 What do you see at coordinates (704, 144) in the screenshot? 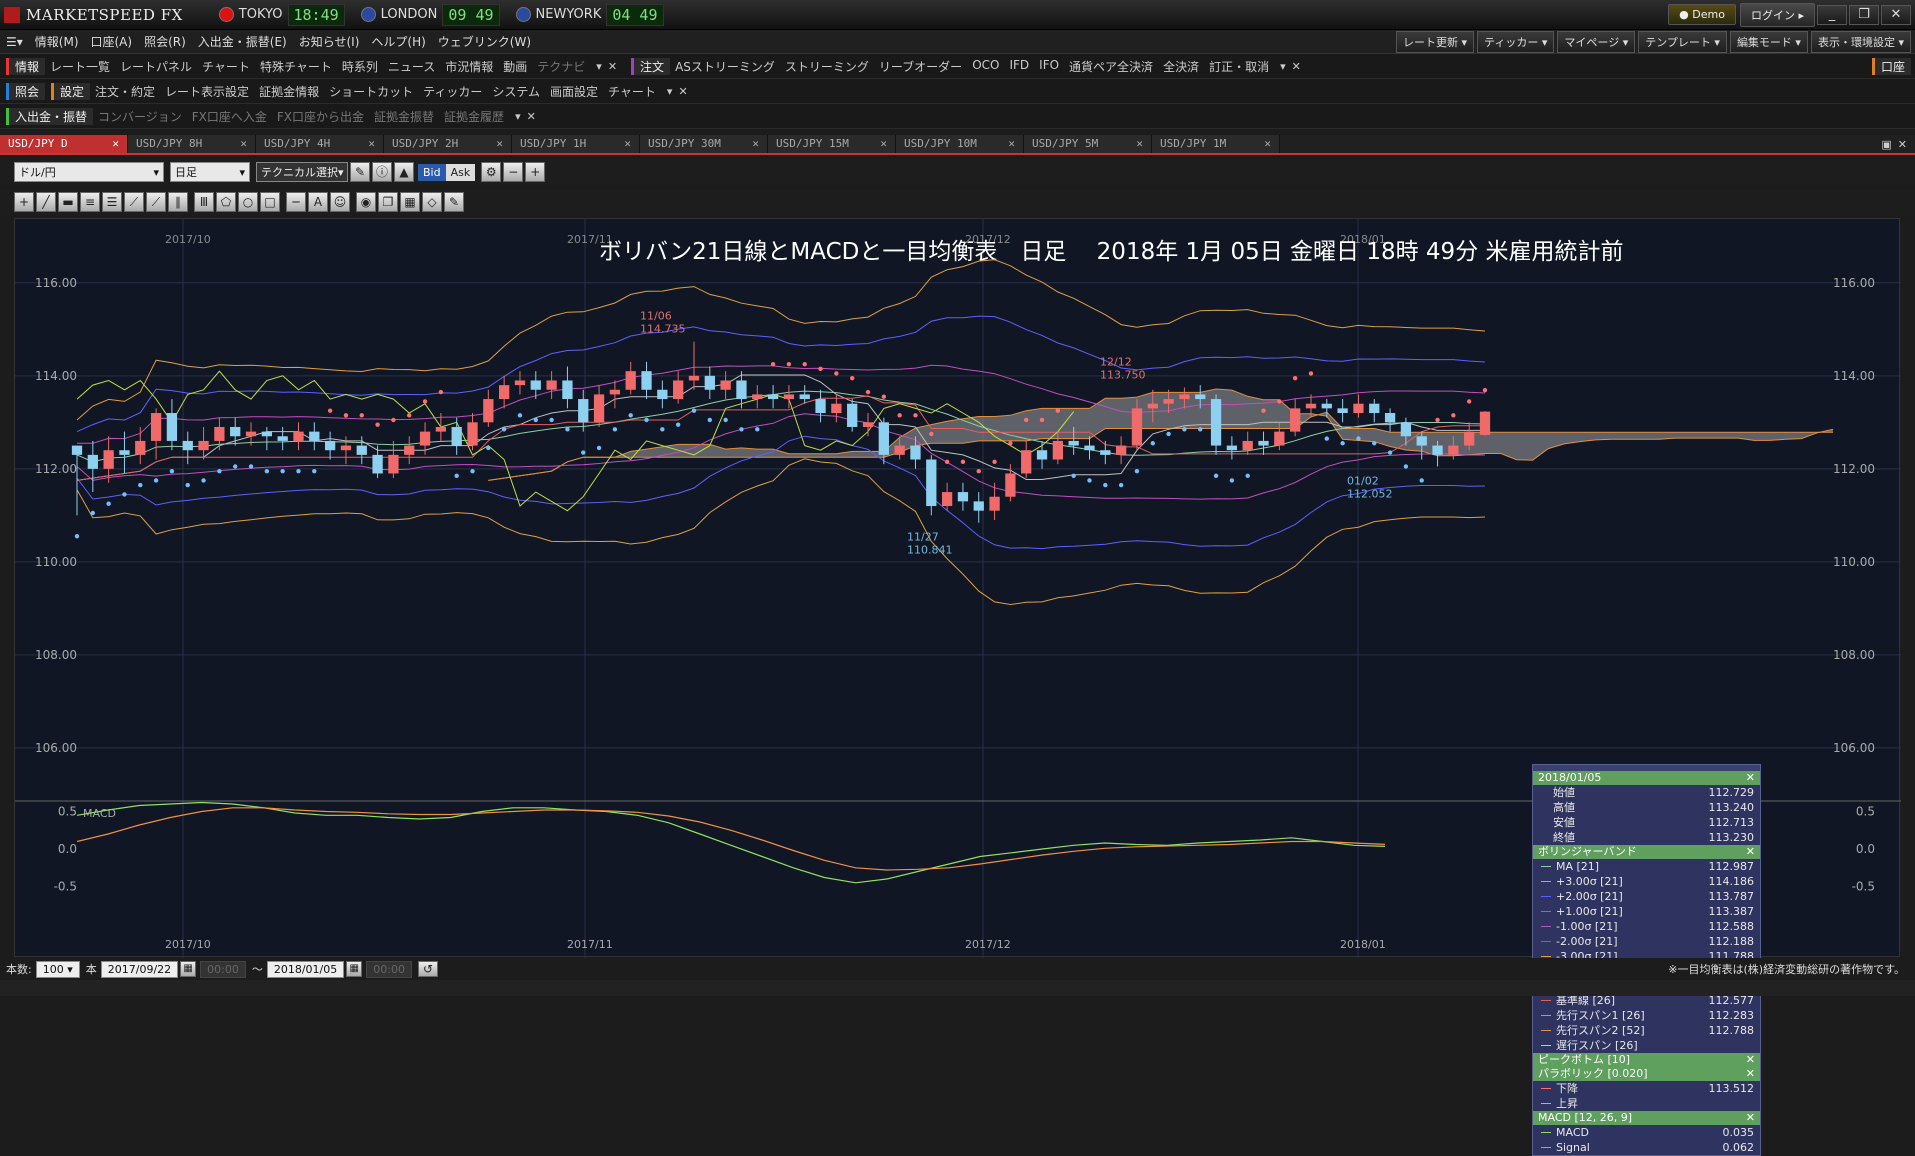
I see `chart-tab: USD/JPY 30M ✕` at bounding box center [704, 144].